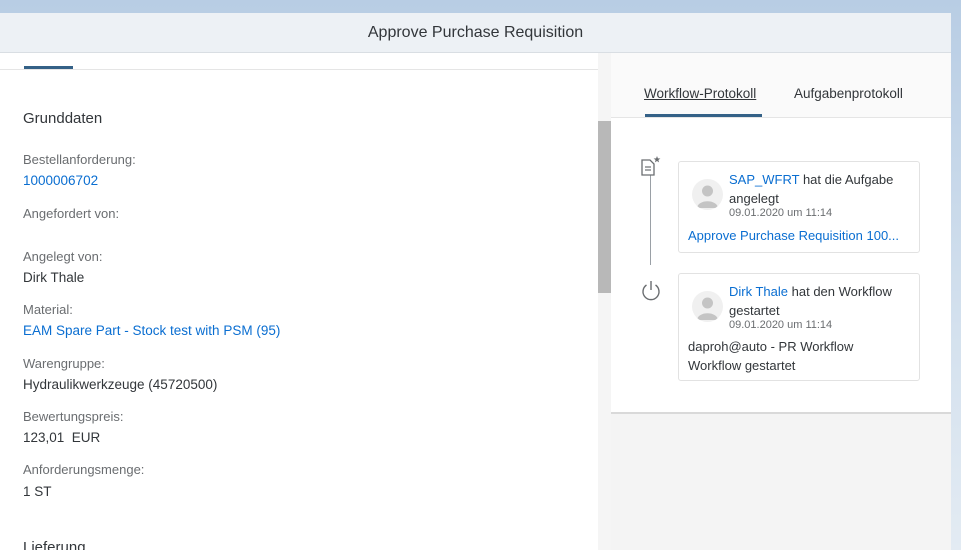 The image size is (961, 550). What do you see at coordinates (64, 363) in the screenshot?
I see `field-label-warengruppe: Warengruppe:` at bounding box center [64, 363].